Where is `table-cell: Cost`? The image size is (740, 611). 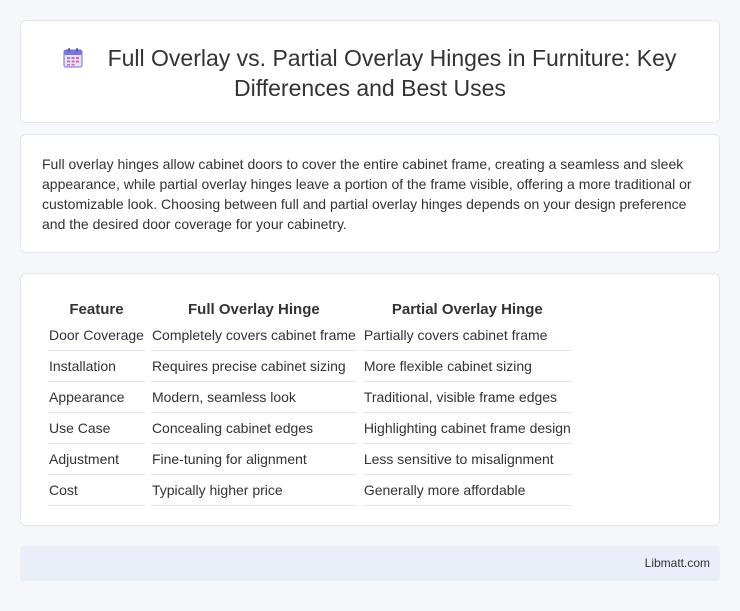 table-cell: Cost is located at coordinates (96, 490).